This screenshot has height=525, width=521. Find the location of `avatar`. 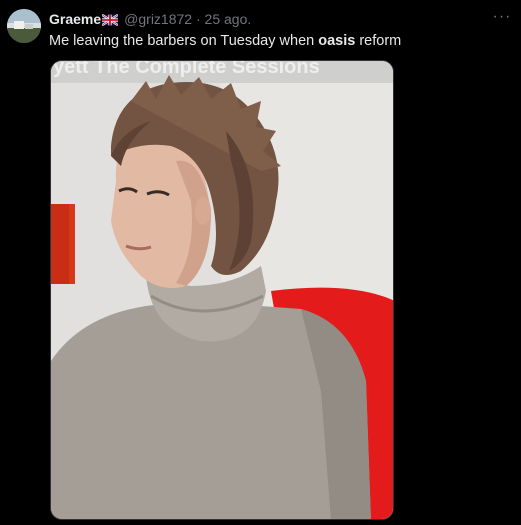

avatar is located at coordinates (24, 26).